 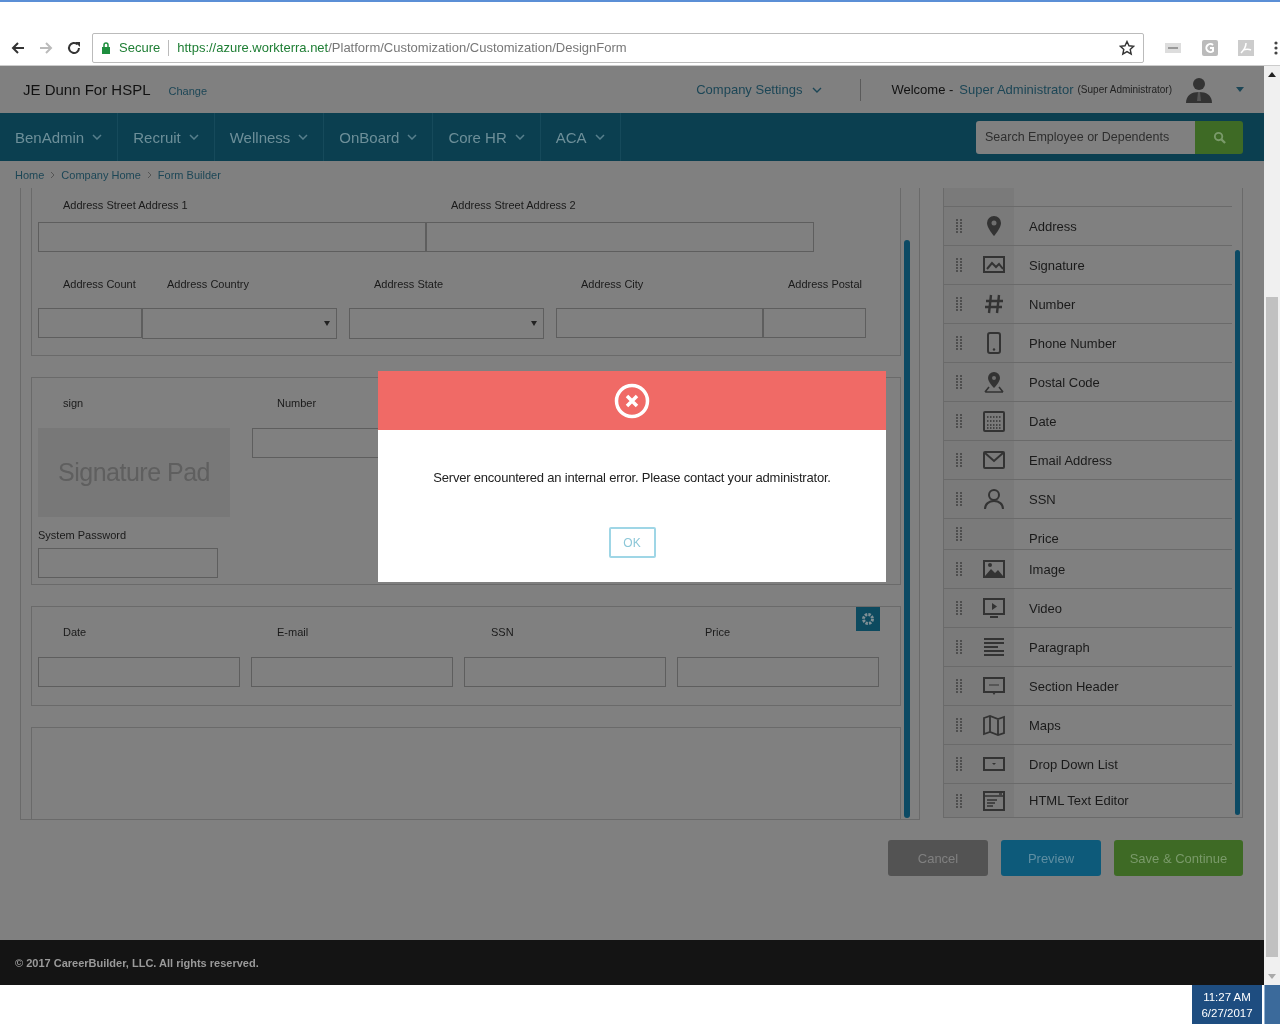 What do you see at coordinates (1088, 686) in the screenshot?
I see `palette-item: Section Header` at bounding box center [1088, 686].